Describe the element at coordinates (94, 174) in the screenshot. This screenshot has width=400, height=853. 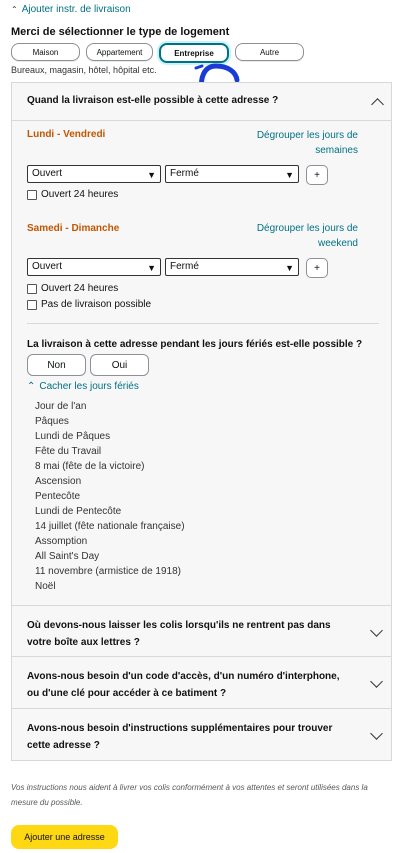
I see `weekdays-open-select: Ouvert ▼` at that location.